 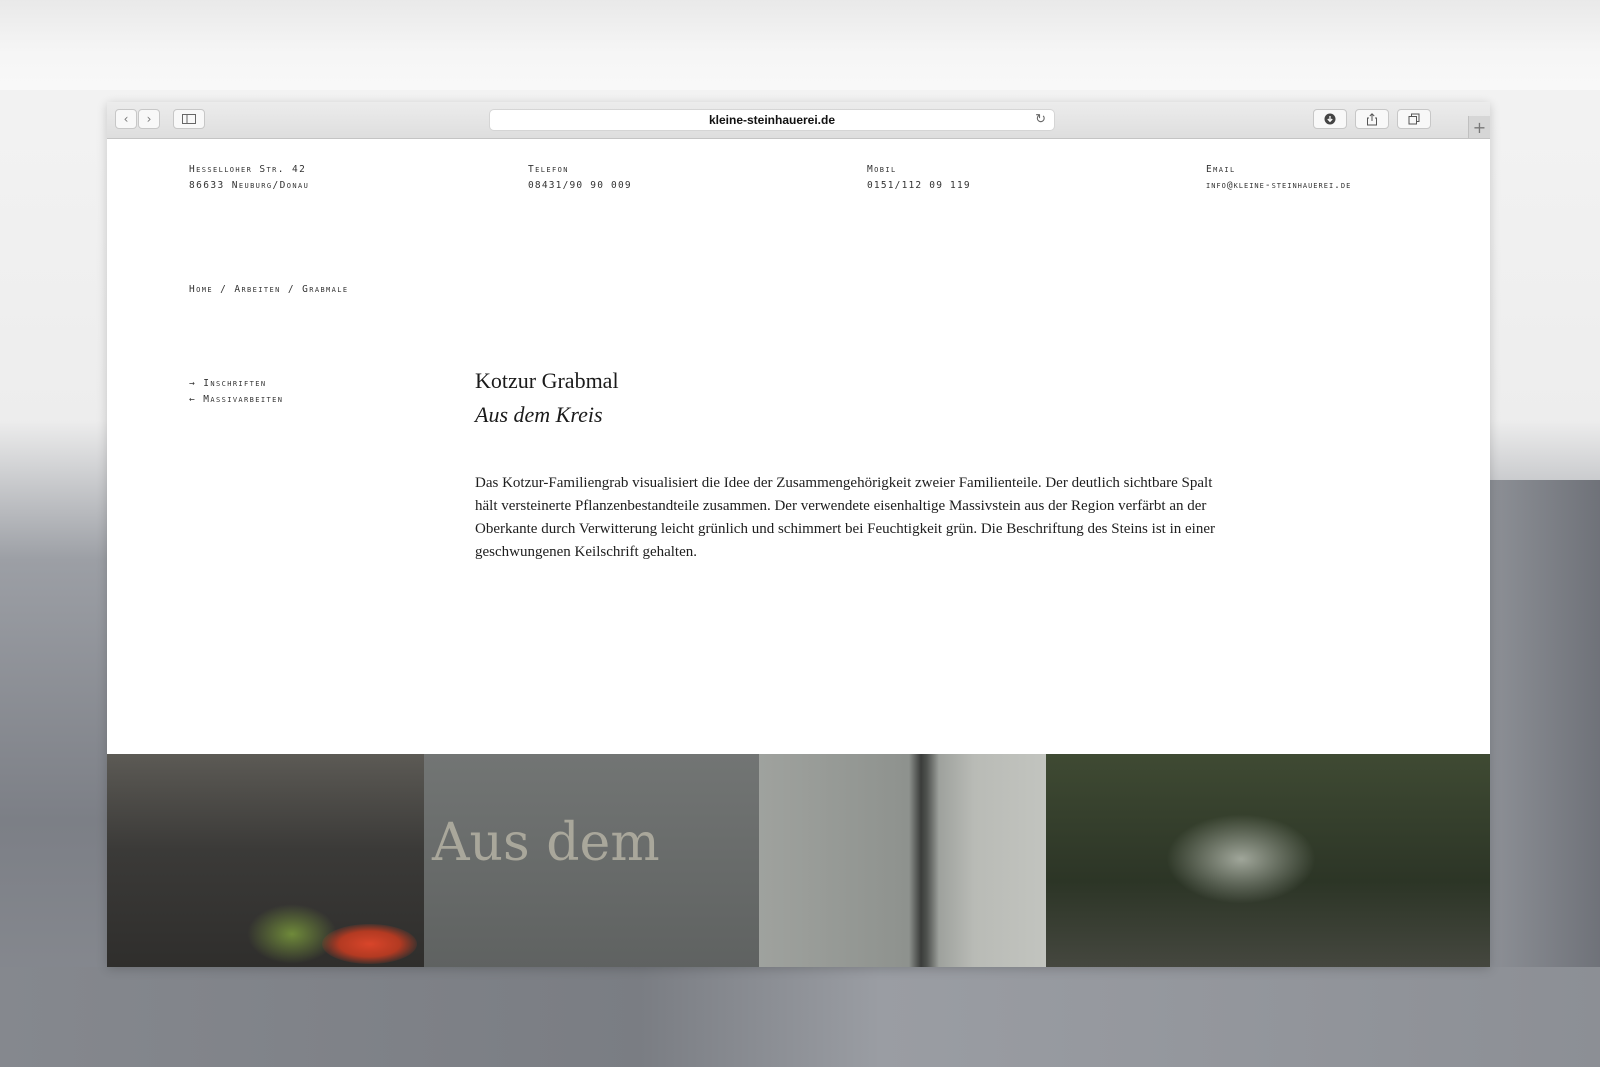 What do you see at coordinates (249, 185) in the screenshot?
I see `address-line2: 86633 Neuburg/Donau` at bounding box center [249, 185].